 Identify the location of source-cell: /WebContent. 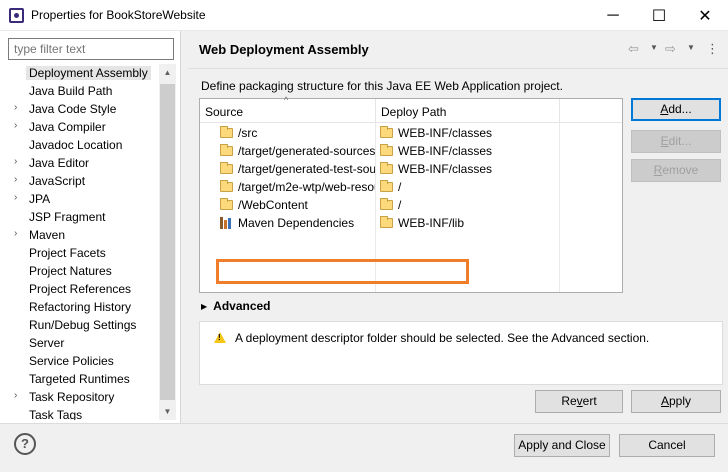
(297, 206).